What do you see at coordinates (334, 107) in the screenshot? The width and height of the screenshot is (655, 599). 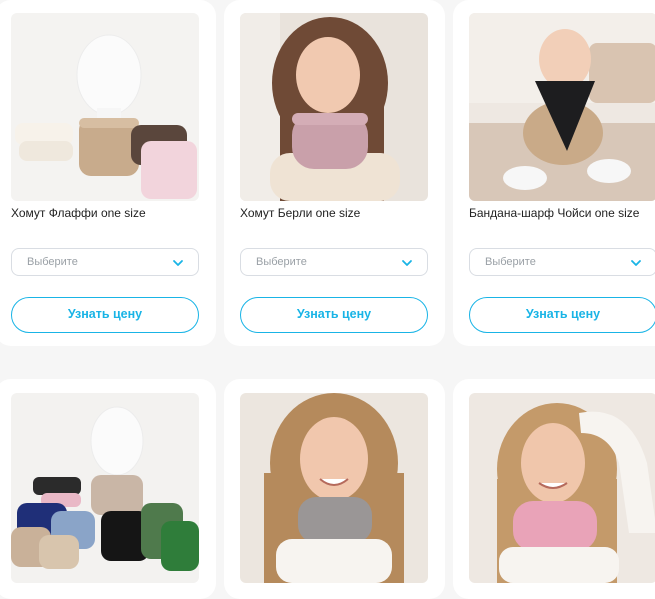 I see `product-image-berly-snood` at bounding box center [334, 107].